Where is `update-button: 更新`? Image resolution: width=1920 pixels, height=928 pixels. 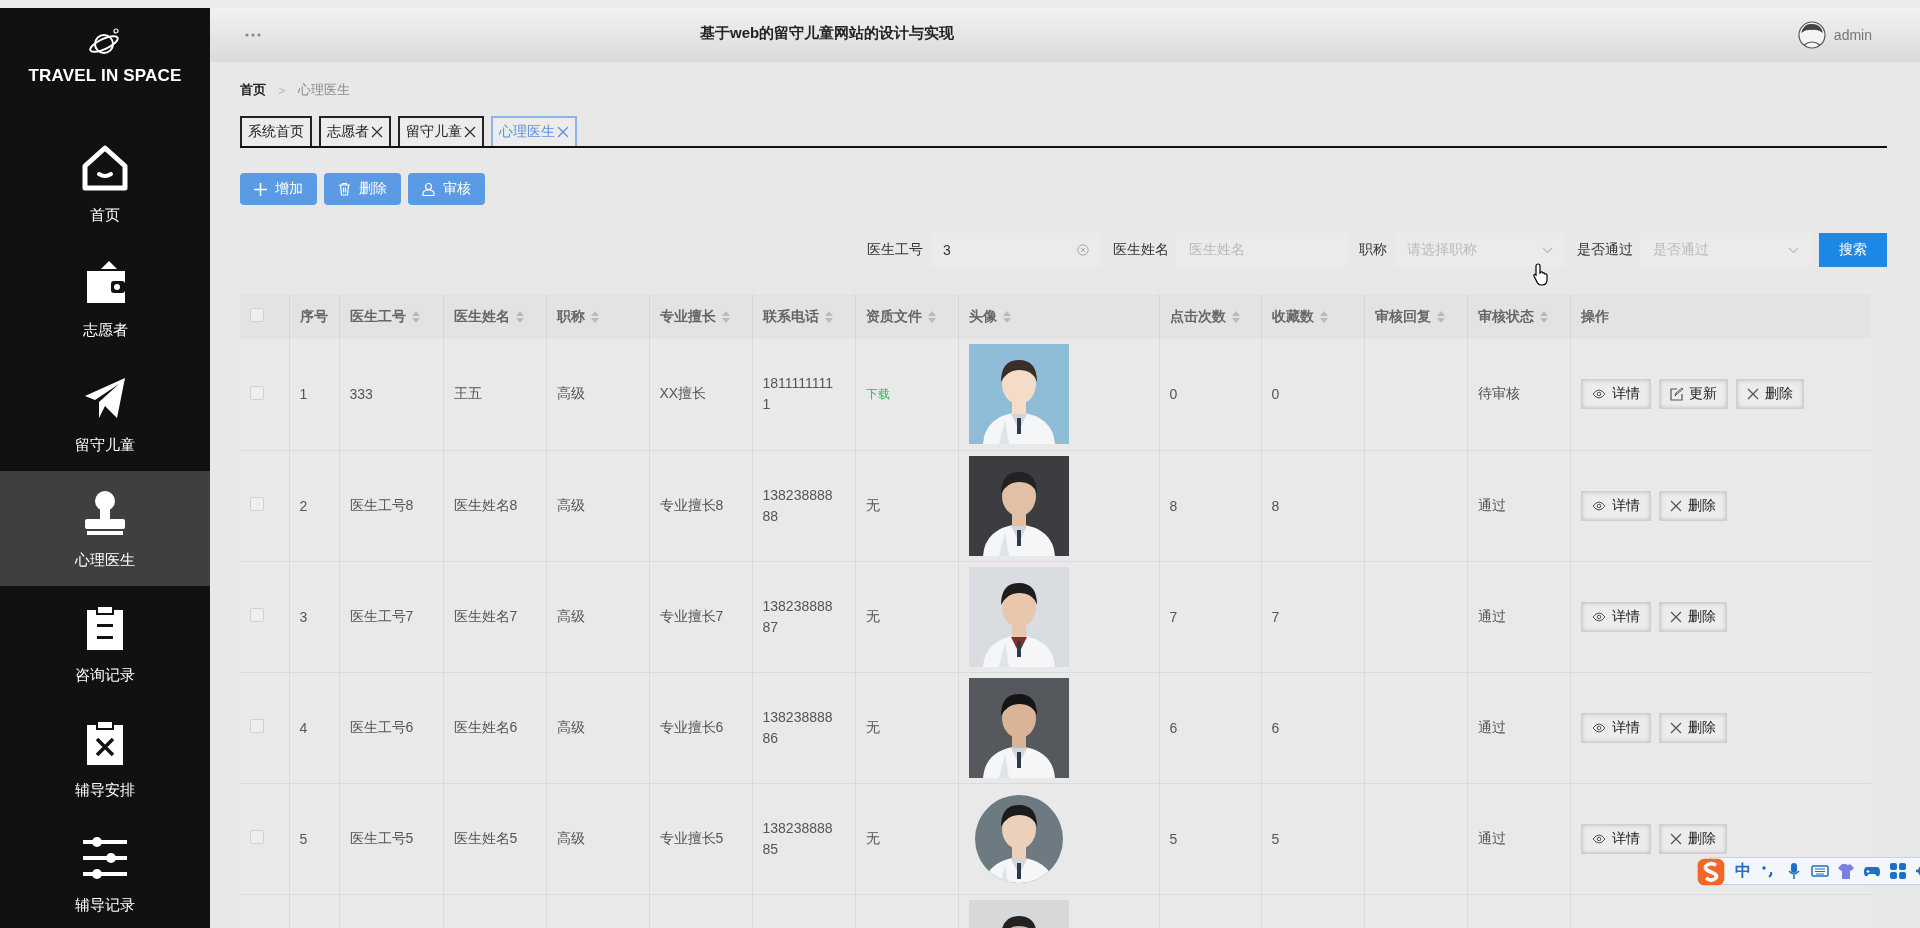
update-button: 更新 is located at coordinates (1693, 394).